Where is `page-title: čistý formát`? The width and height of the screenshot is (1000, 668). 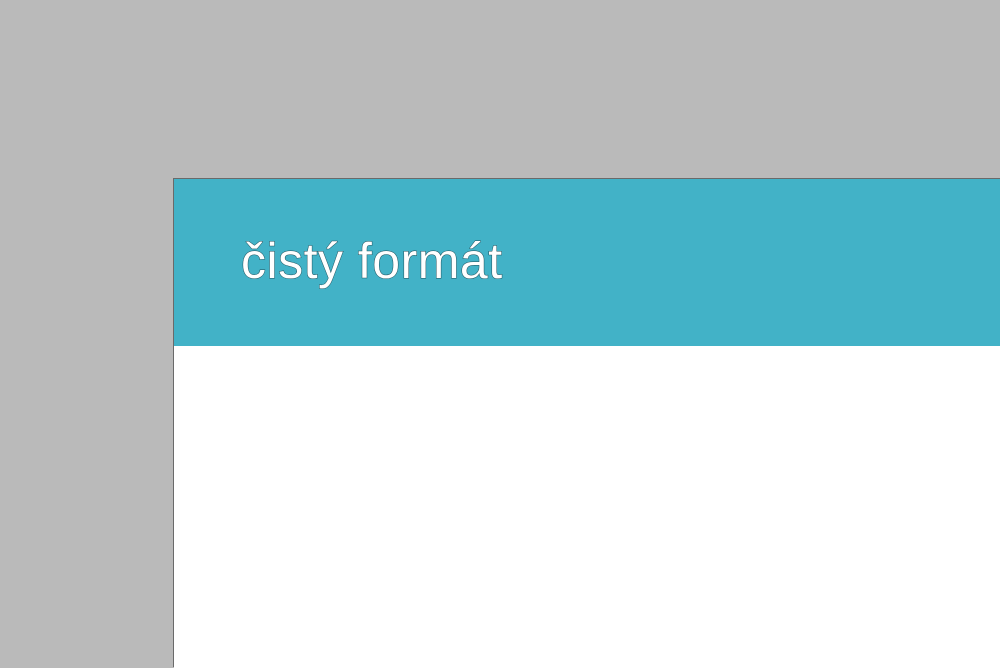 page-title: čistý formát is located at coordinates (372, 261).